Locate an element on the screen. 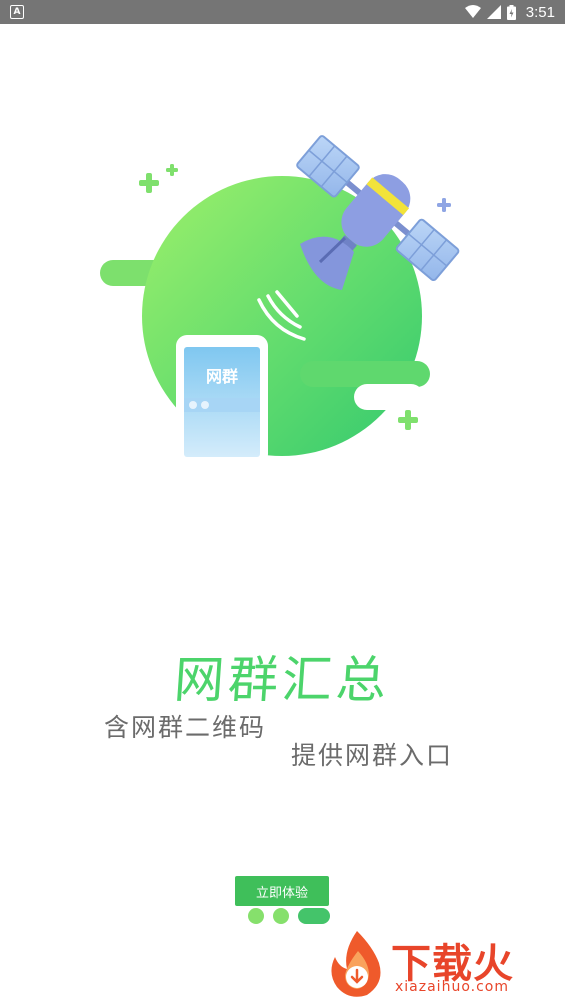  page-indicator is located at coordinates (289, 916).